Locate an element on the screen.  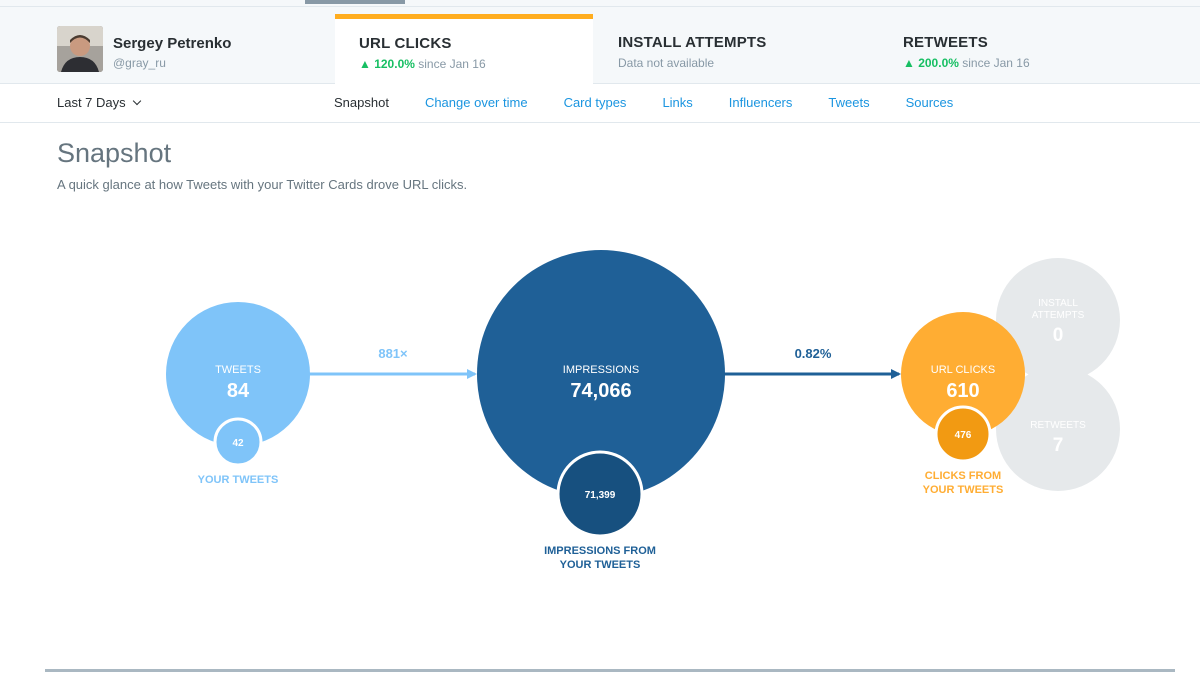
url-clicks-label: URL CLICKS is located at coordinates (963, 370).